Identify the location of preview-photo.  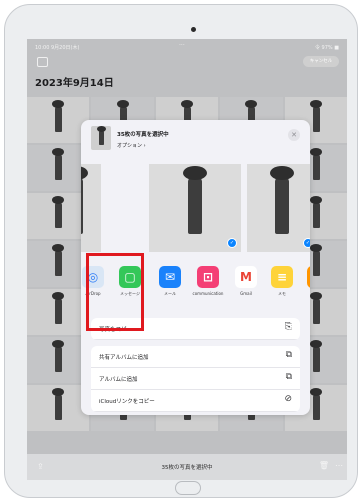
(91, 208).